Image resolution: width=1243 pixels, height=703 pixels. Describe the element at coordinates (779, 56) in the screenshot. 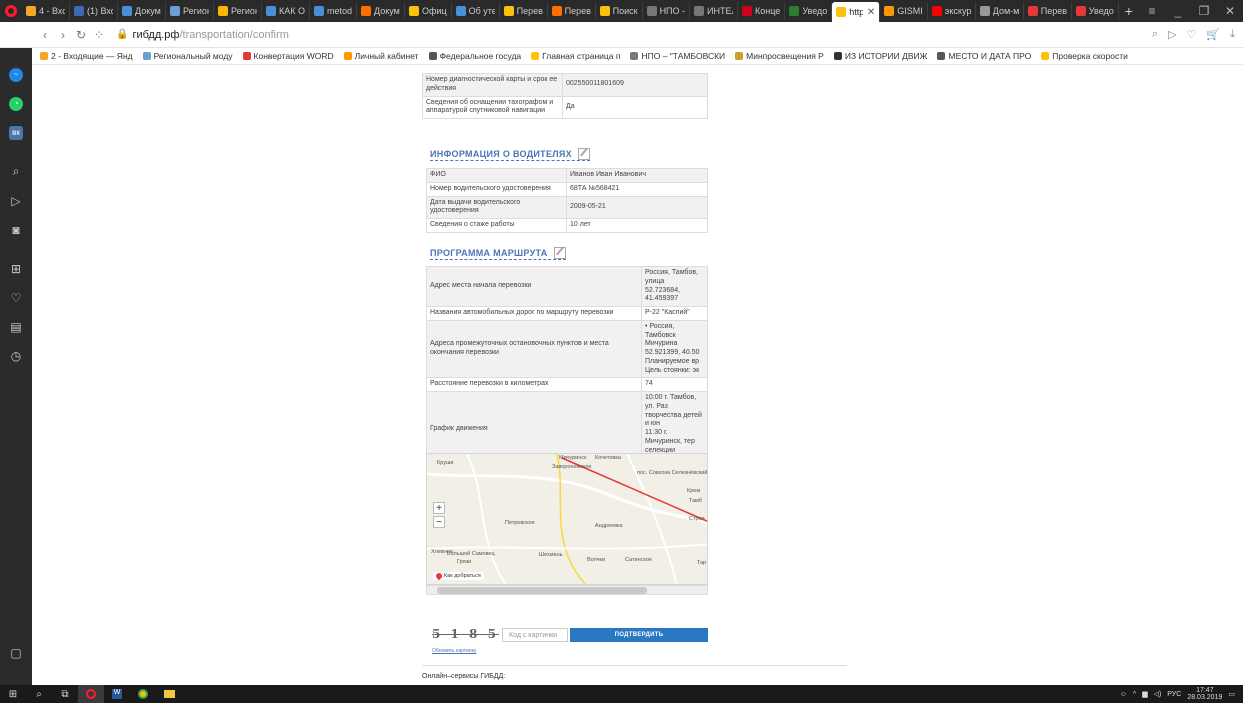

I see `bookmark-item: Минпросвещения Р` at that location.